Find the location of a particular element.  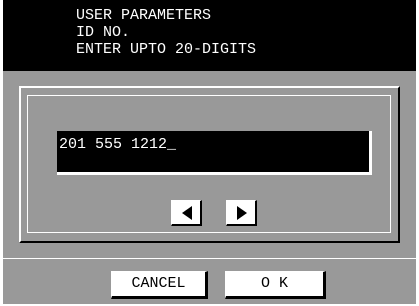

left-arrow-icon is located at coordinates (187, 213).